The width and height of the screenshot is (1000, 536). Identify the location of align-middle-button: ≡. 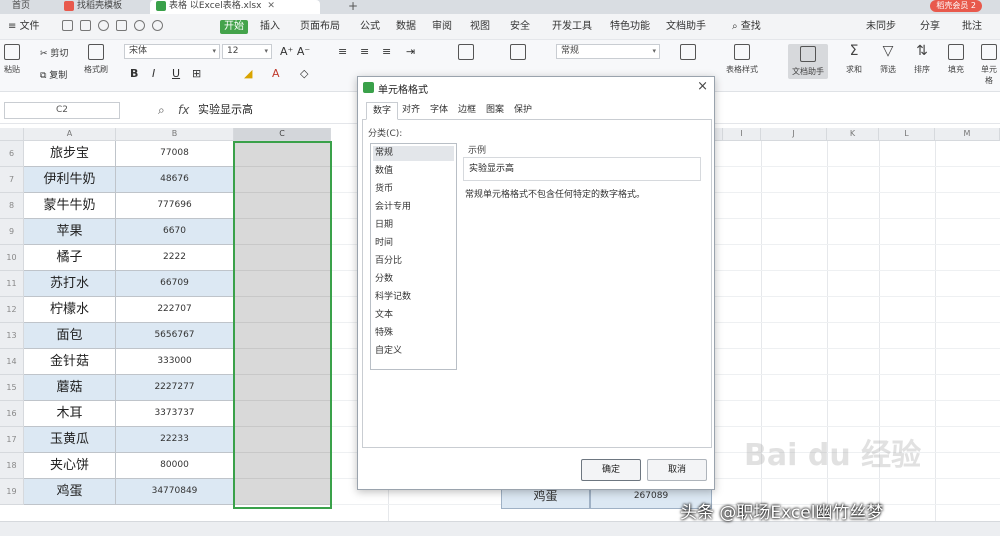
(364, 51).